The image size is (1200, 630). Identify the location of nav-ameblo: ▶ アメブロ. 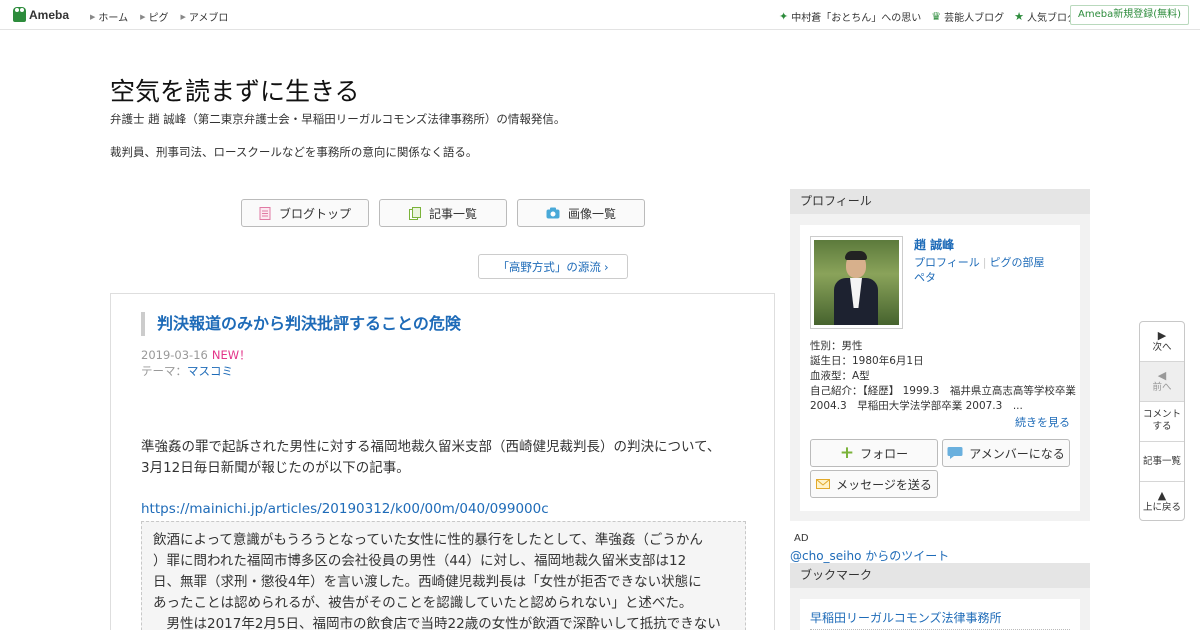
(204, 17).